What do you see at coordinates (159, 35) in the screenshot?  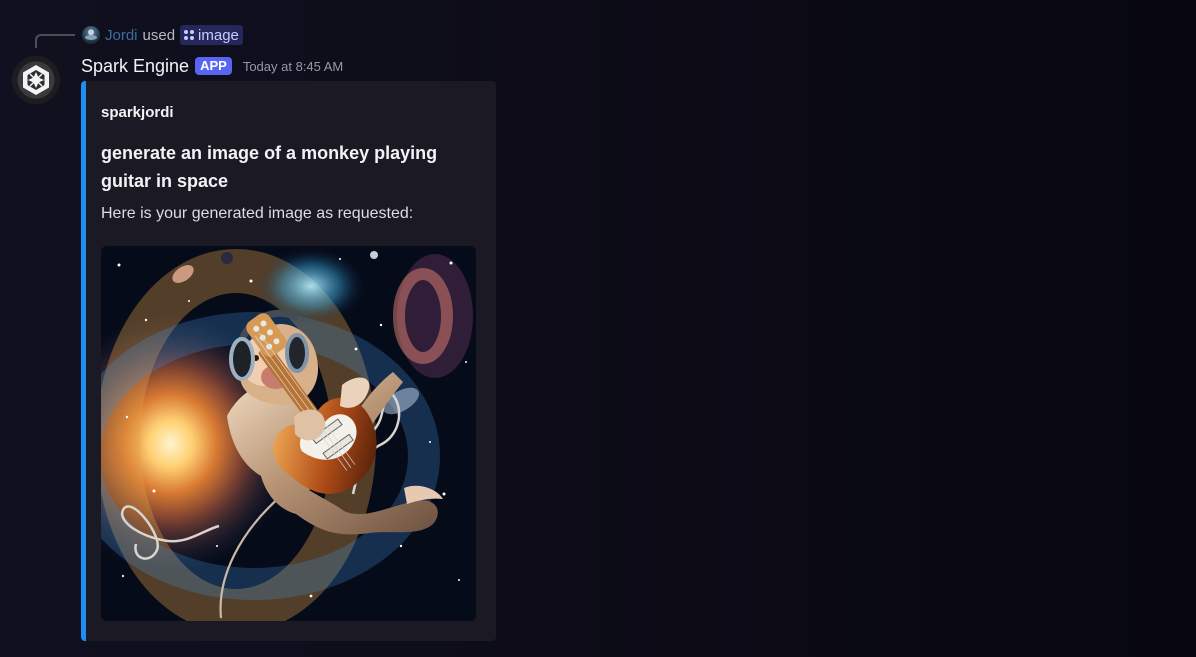 I see `reply-used-label: used` at bounding box center [159, 35].